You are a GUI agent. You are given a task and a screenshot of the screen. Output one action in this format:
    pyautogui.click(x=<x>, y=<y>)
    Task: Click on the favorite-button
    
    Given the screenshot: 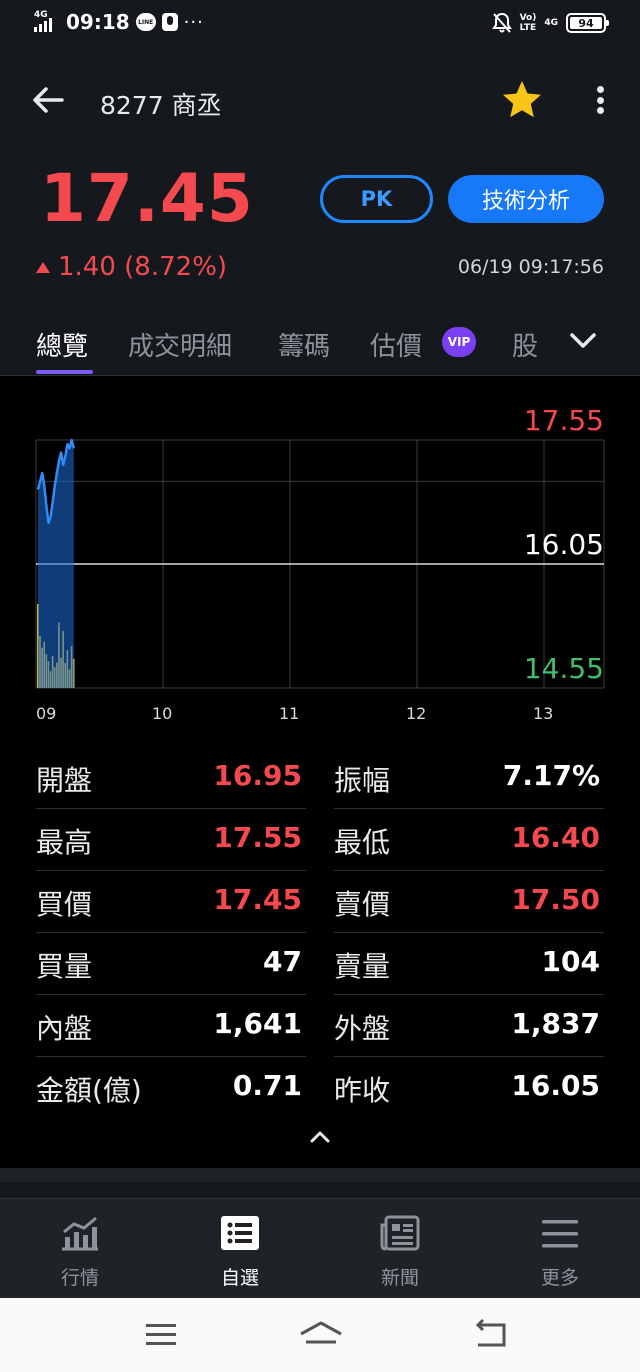 What is the action you would take?
    pyautogui.click(x=522, y=100)
    